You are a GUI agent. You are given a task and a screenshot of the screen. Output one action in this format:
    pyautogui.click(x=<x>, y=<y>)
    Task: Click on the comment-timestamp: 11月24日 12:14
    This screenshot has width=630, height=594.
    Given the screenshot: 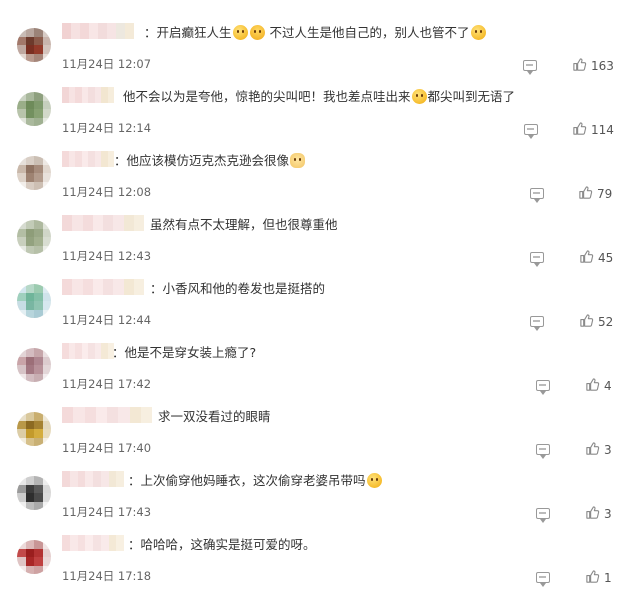 What is the action you would take?
    pyautogui.click(x=107, y=128)
    